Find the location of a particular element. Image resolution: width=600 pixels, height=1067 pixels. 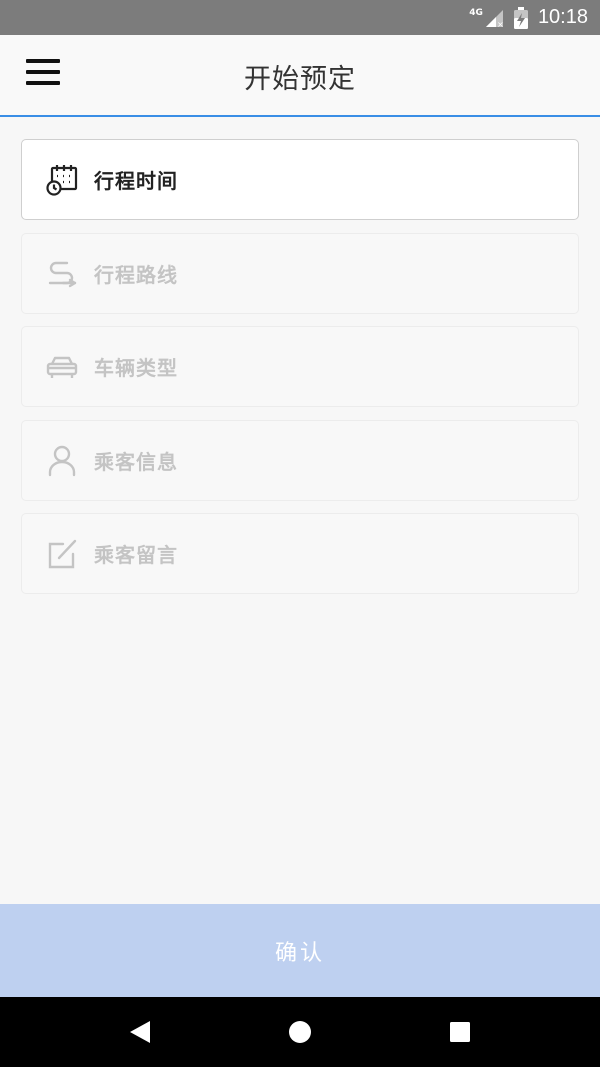

app-bar: 开始预定 is located at coordinates (300, 76).